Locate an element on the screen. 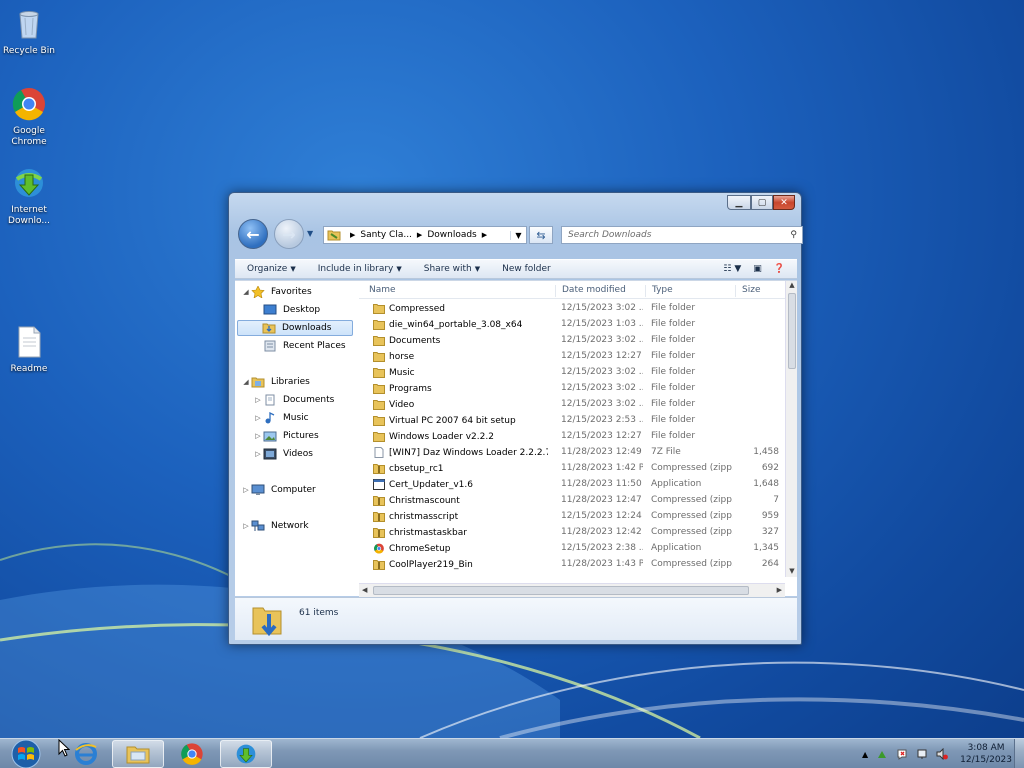  show-hidden-icons-icon: ▲ is located at coordinates (865, 754).